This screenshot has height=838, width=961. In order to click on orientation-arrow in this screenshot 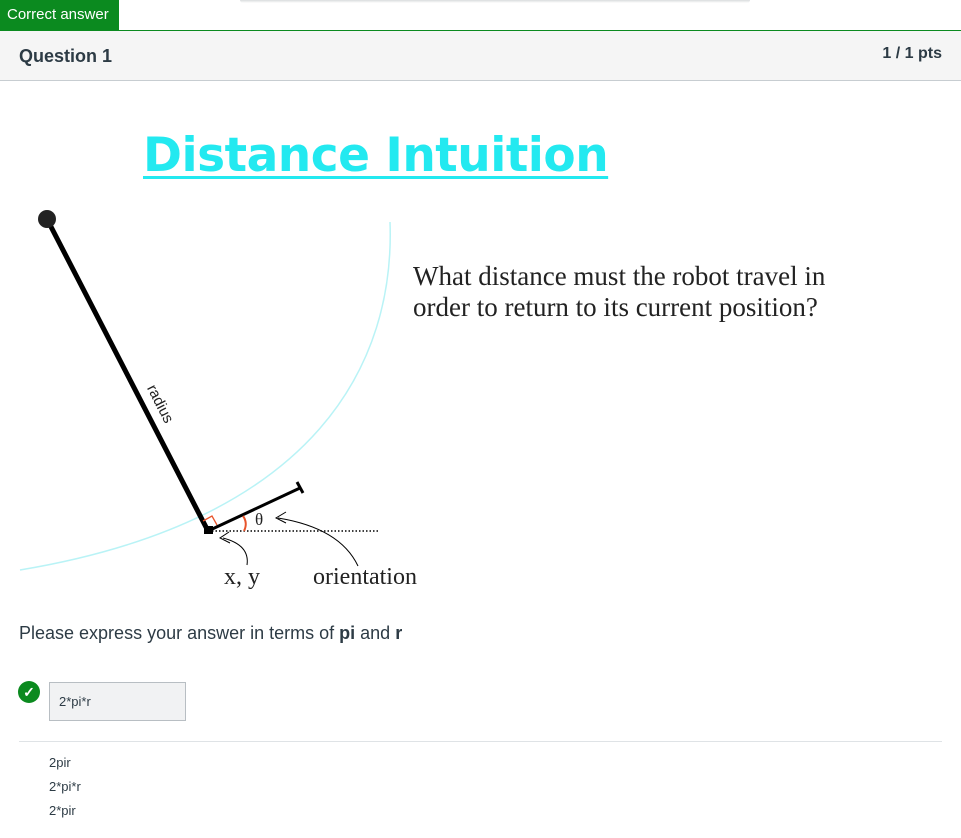, I will do `click(318, 542)`.